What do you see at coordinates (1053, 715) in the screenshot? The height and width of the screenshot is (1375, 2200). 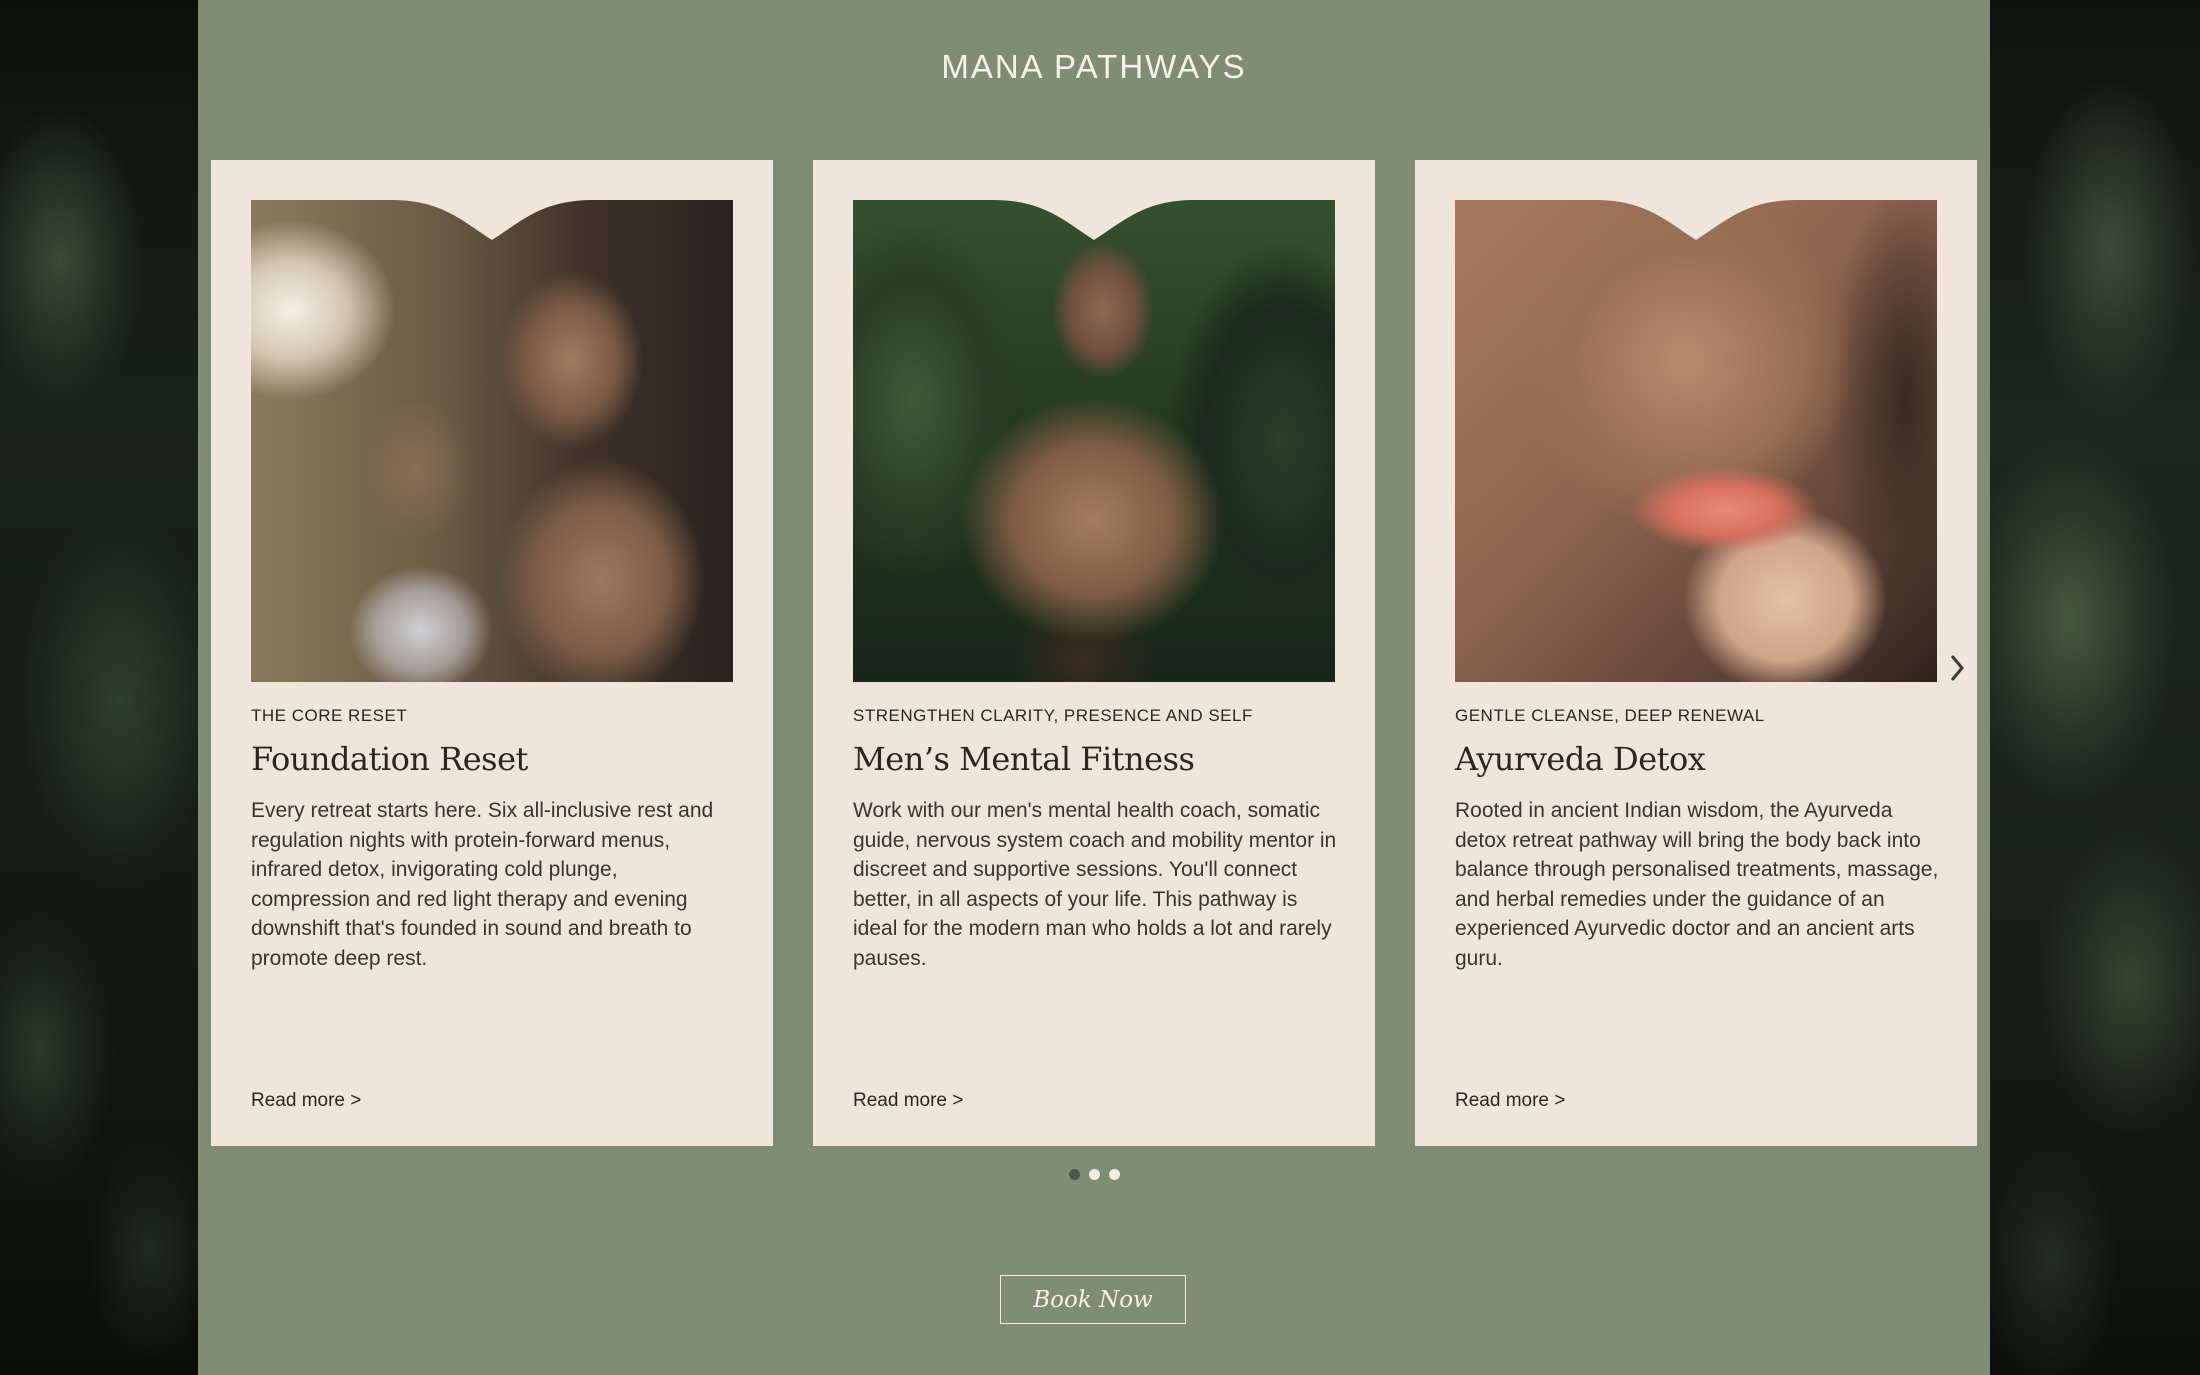 I see `card-eyebrow: STRENGTHEN CLARITY, PRESENCE AND SELF` at bounding box center [1053, 715].